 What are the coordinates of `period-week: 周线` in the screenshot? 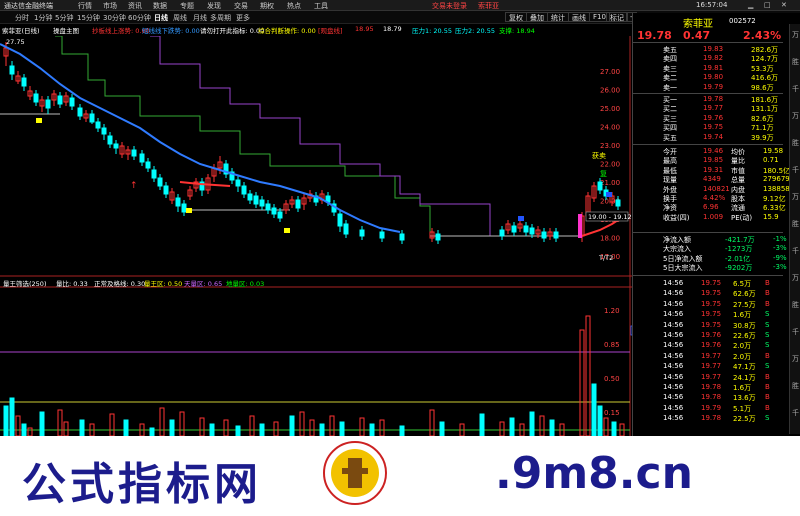 It's located at (180, 18).